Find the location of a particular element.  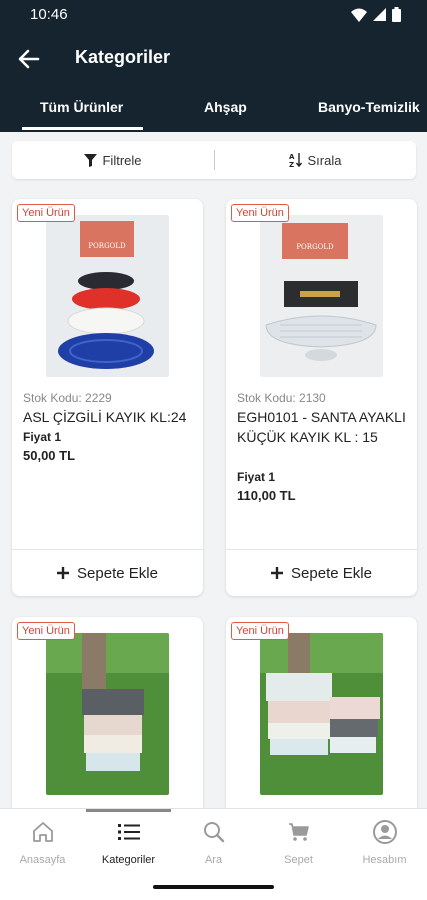

search-icon is located at coordinates (214, 832).